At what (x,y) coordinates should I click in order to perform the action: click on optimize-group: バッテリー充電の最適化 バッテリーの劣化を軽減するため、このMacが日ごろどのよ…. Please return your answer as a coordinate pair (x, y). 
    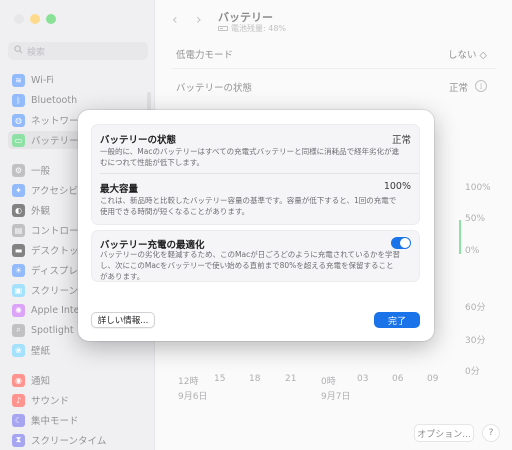
    Looking at the image, I should click on (255, 256).